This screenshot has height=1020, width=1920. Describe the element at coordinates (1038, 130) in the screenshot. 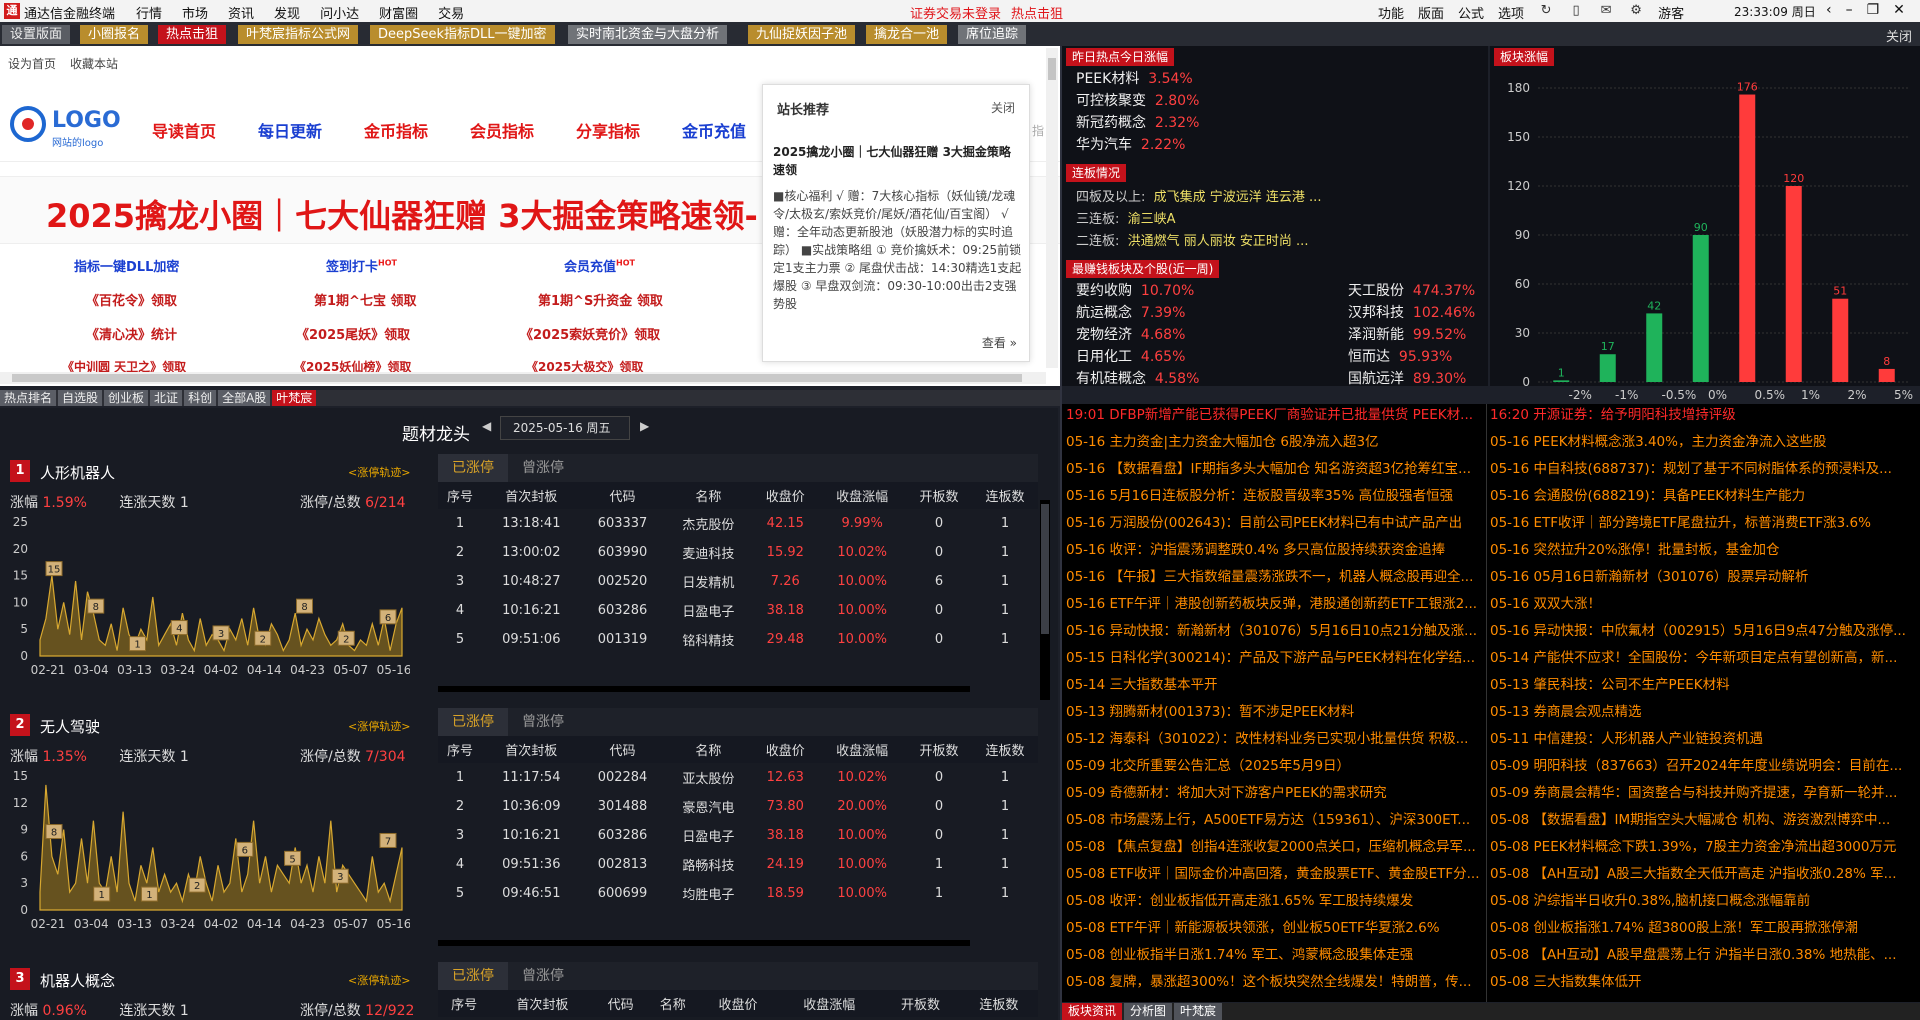

I see `nav-more: 指` at that location.